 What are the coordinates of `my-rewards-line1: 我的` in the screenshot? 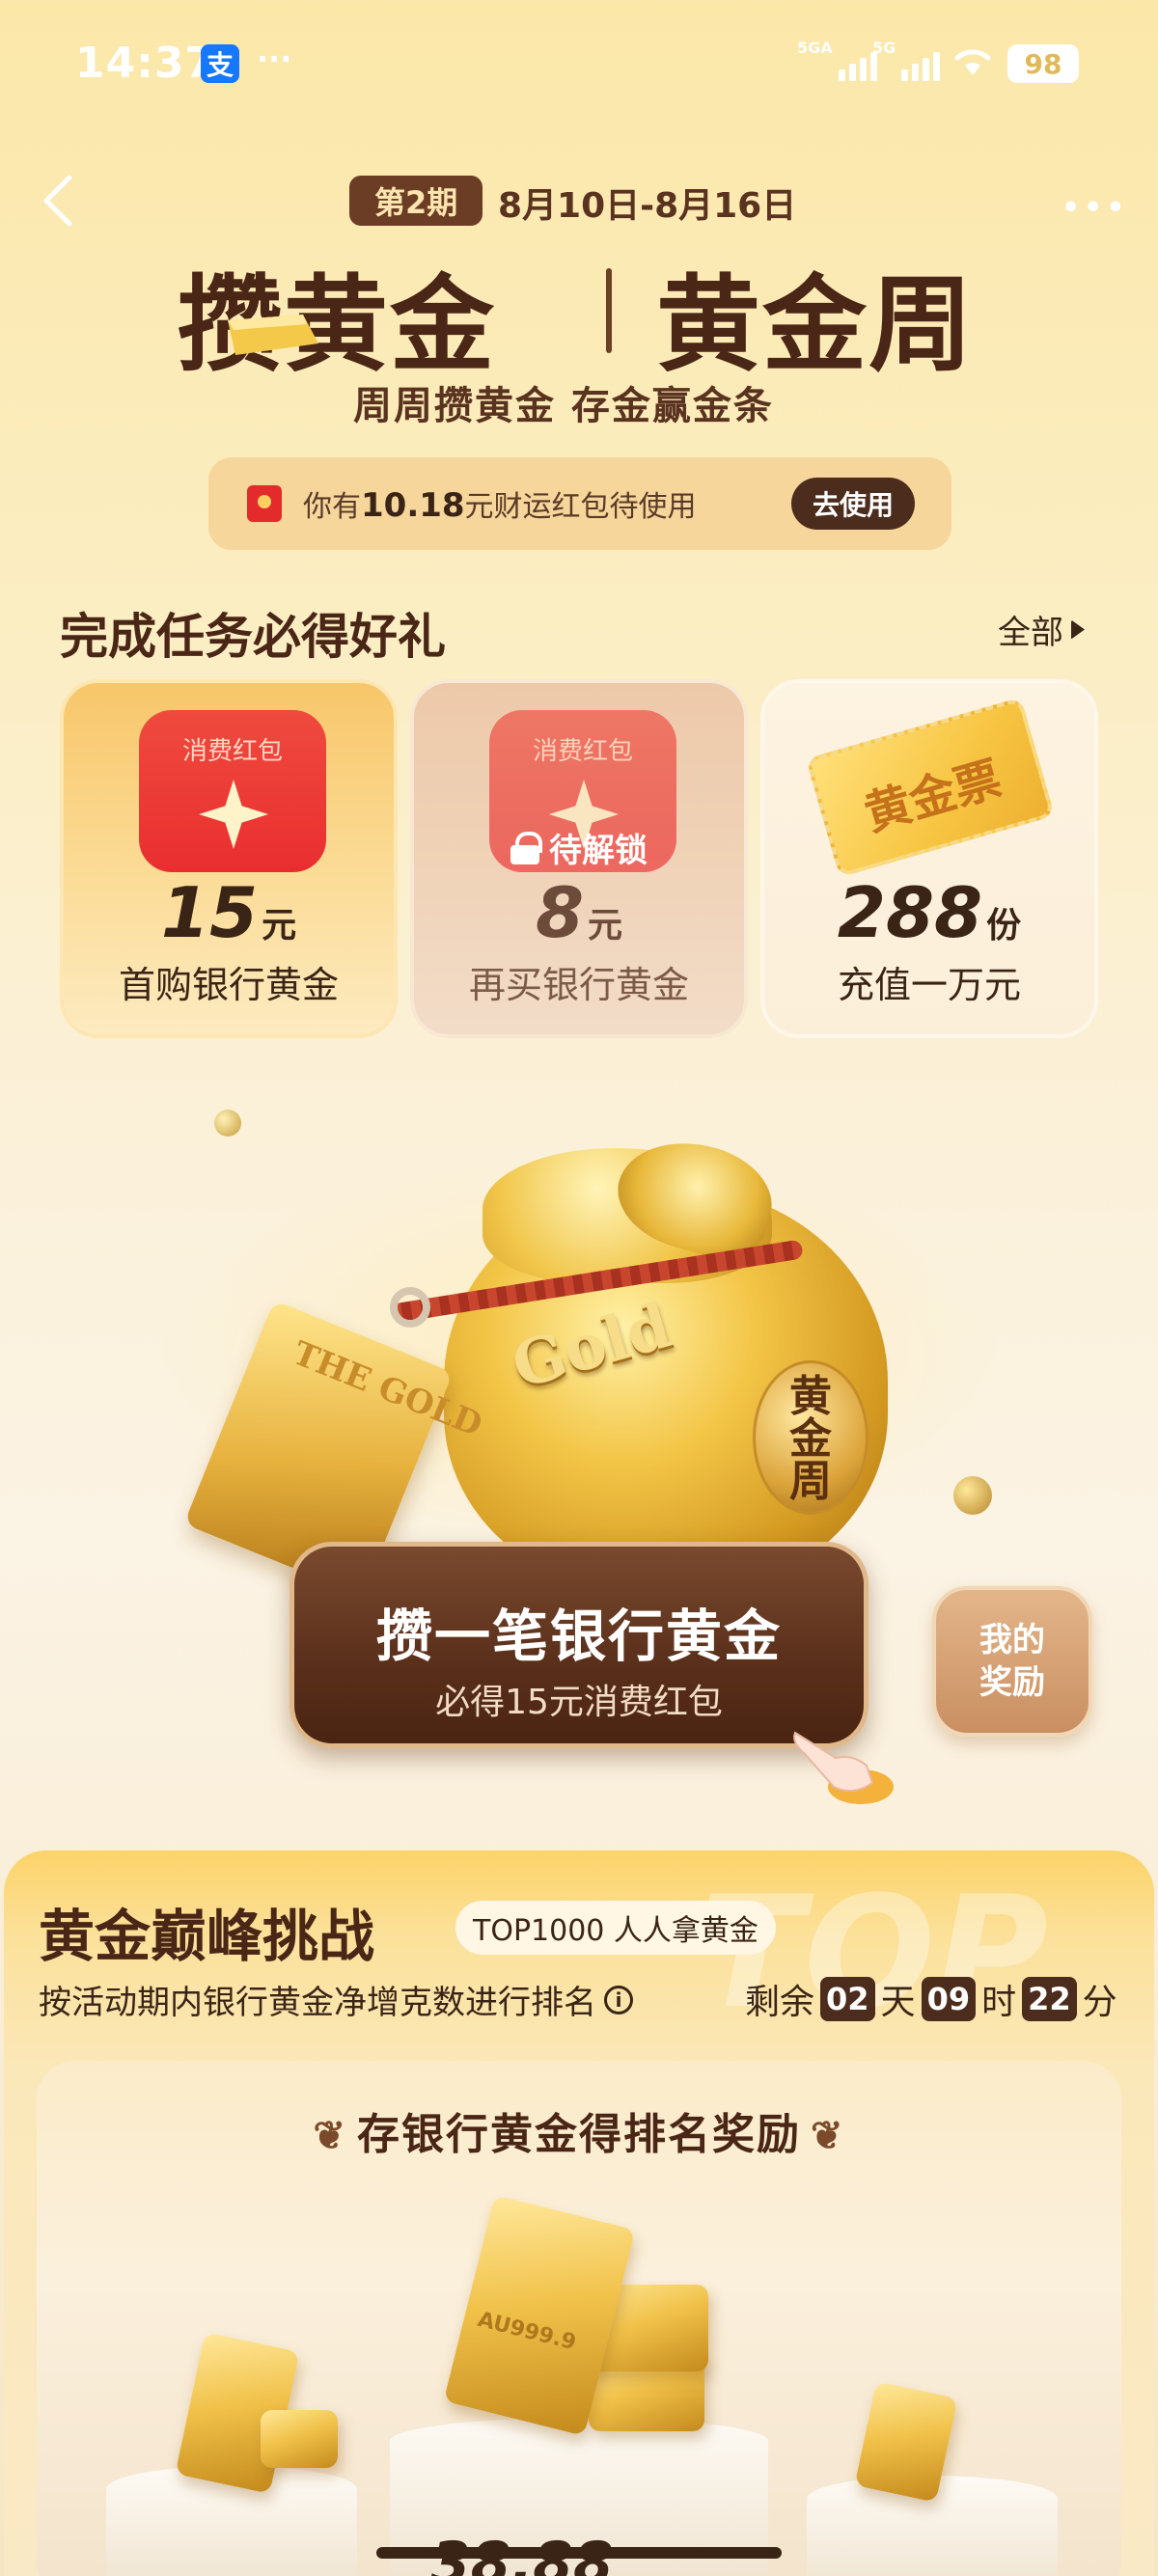 It's located at (1012, 1640).